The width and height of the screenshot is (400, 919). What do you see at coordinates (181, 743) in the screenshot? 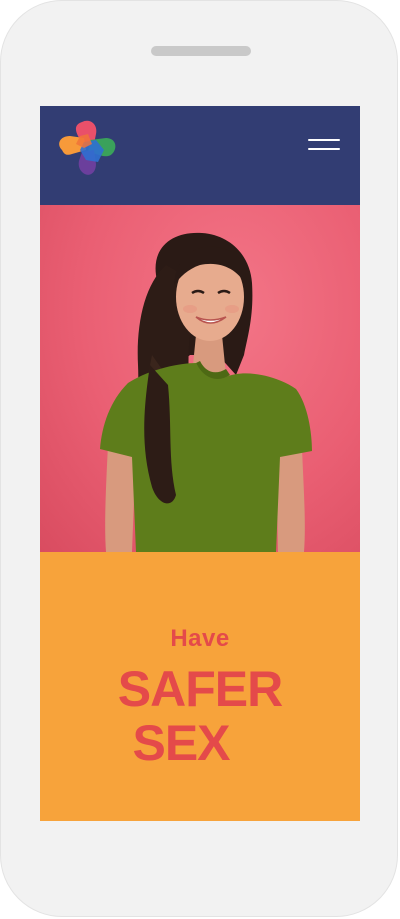
I see `promo-heading-sex: SEX` at bounding box center [181, 743].